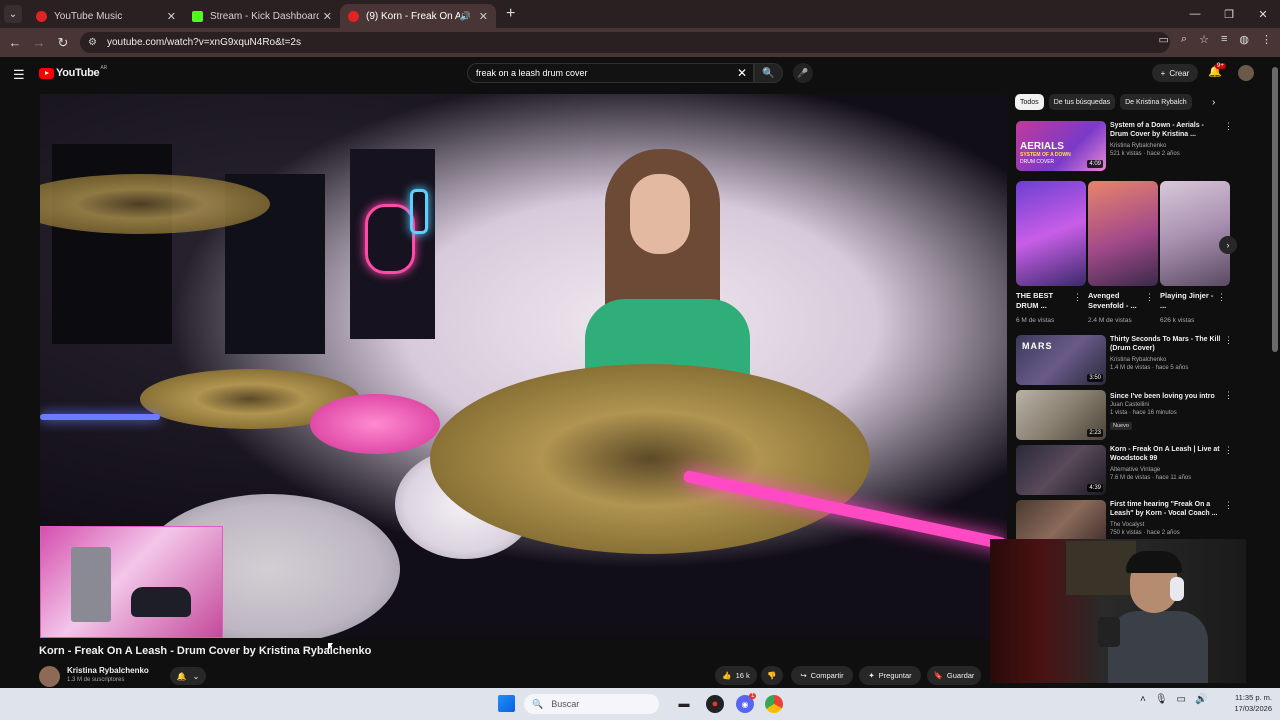 The image size is (1280, 720). Describe the element at coordinates (1181, 699) in the screenshot. I see `network-icon: ▭` at that location.